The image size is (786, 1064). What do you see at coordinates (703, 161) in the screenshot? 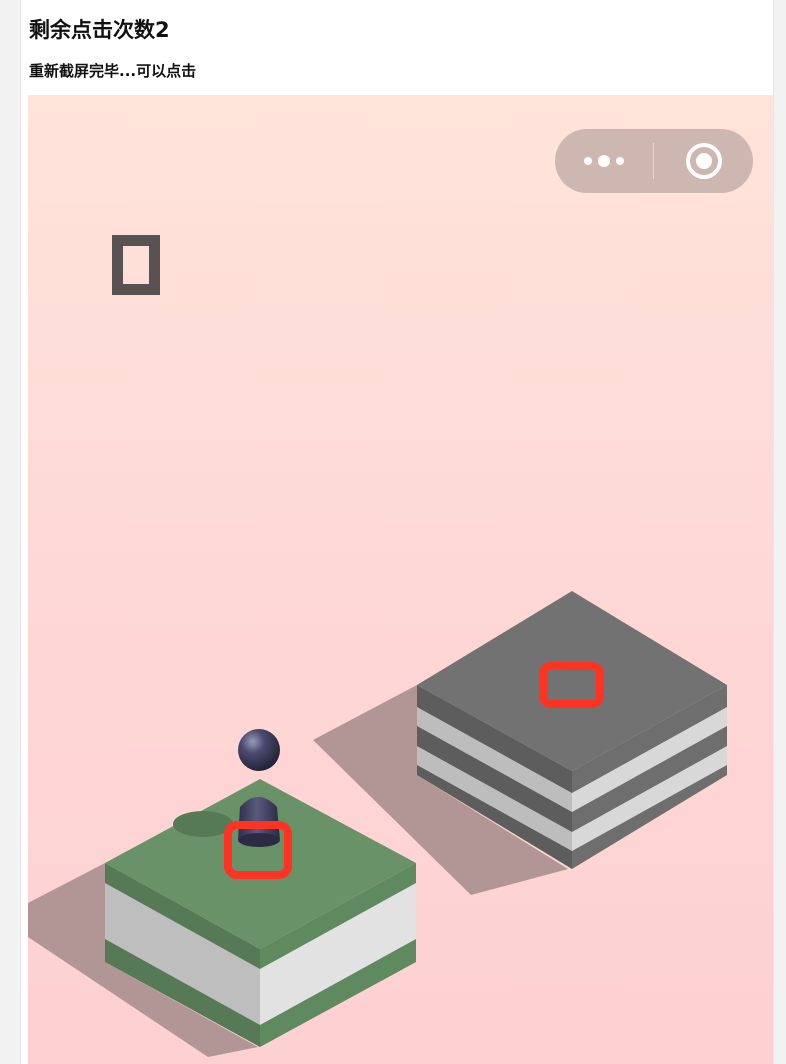
I see `close-button` at bounding box center [703, 161].